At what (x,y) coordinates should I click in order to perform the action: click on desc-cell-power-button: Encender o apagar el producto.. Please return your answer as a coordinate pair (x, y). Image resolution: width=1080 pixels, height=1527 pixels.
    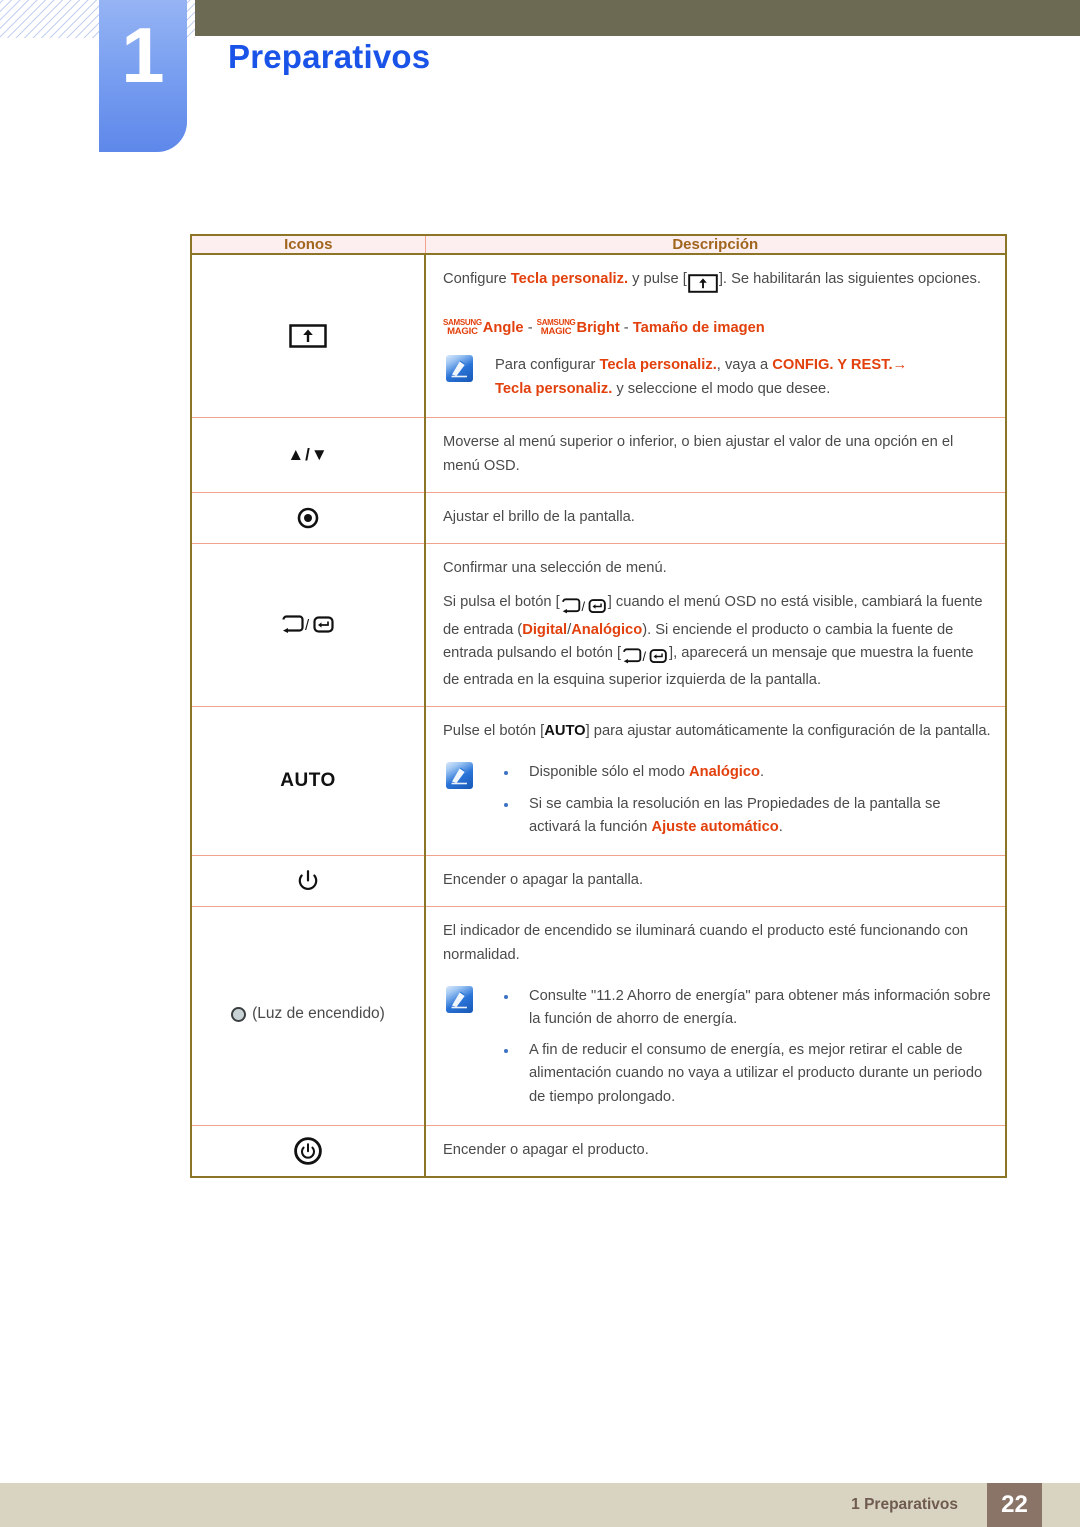
    Looking at the image, I should click on (715, 1151).